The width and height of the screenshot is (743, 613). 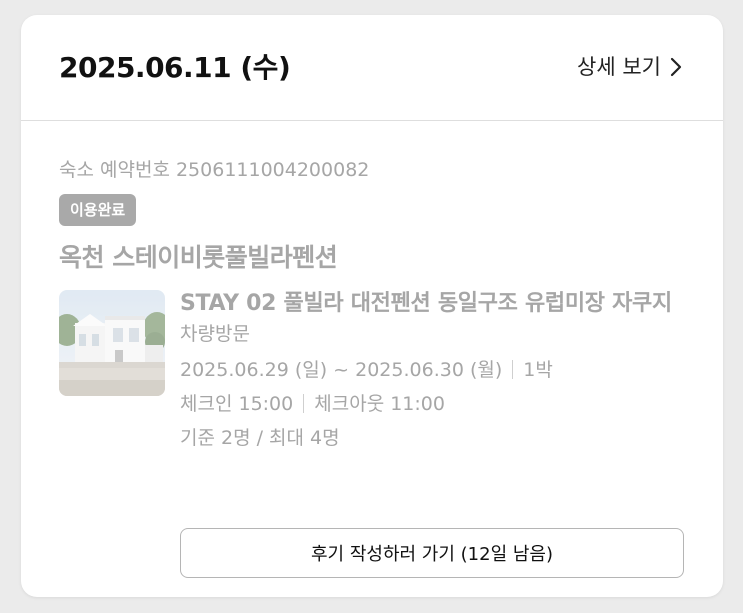 I want to click on property-photo, so click(x=112, y=343).